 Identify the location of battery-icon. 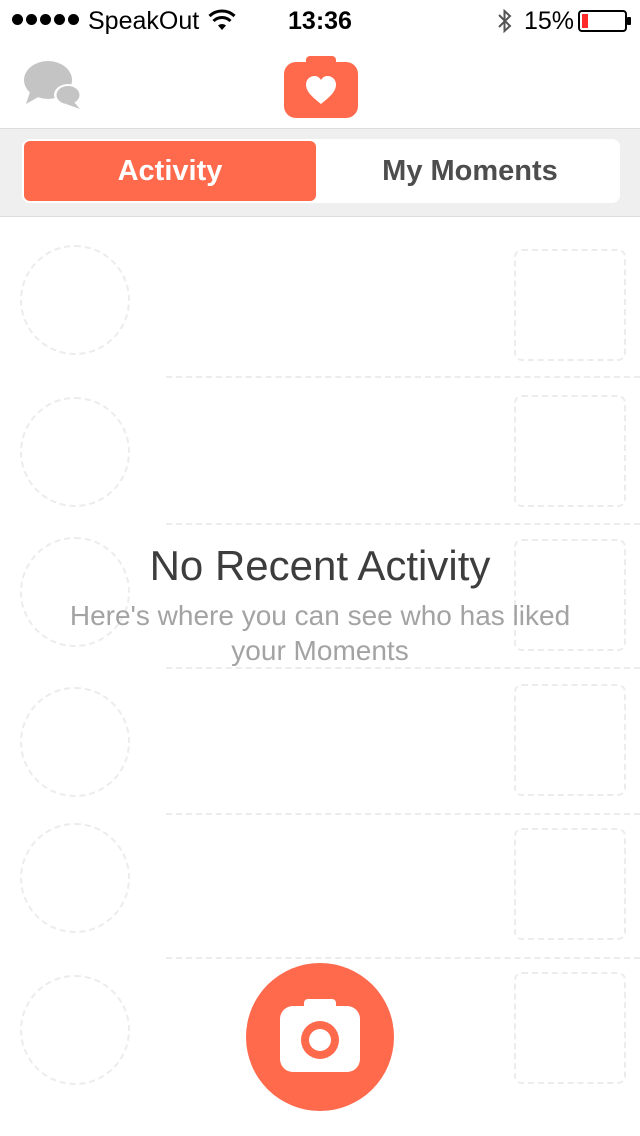
(604, 21).